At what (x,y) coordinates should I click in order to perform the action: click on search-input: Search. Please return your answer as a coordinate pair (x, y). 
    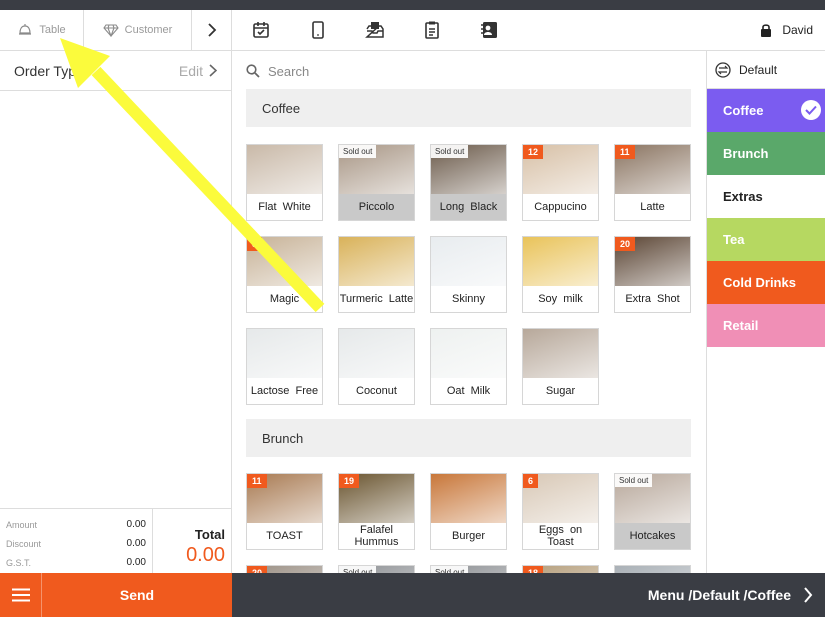
    Looking at the image, I should click on (288, 71).